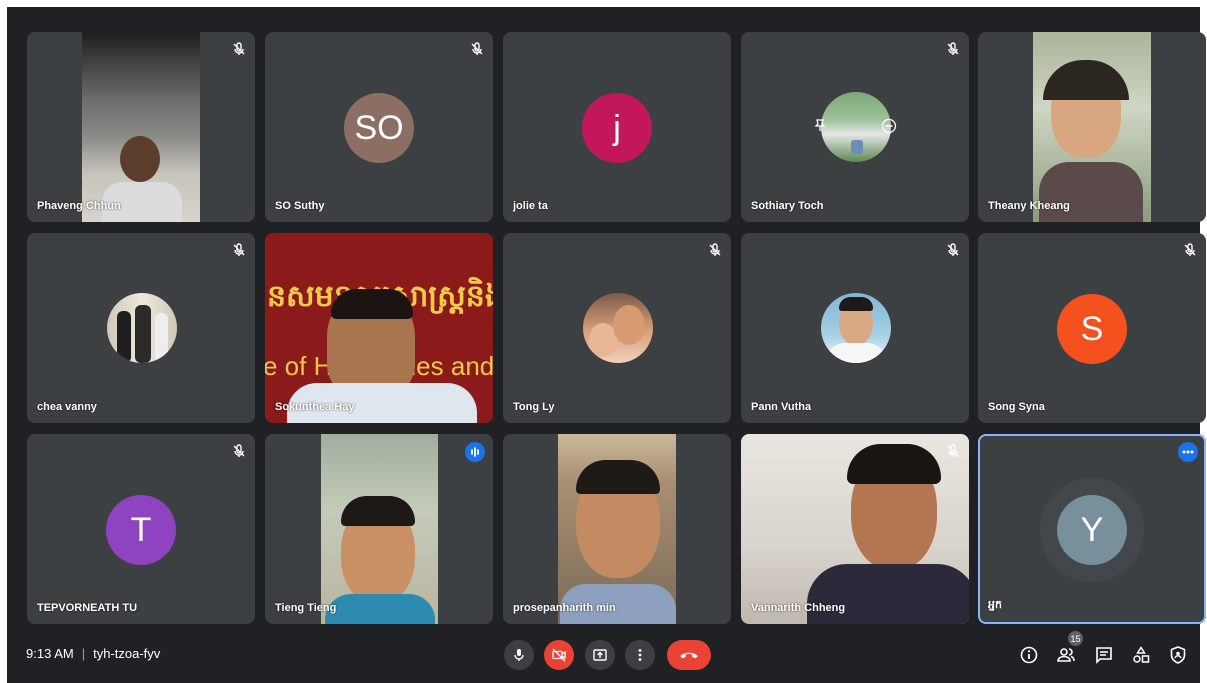  I want to click on camera-button, so click(559, 655).